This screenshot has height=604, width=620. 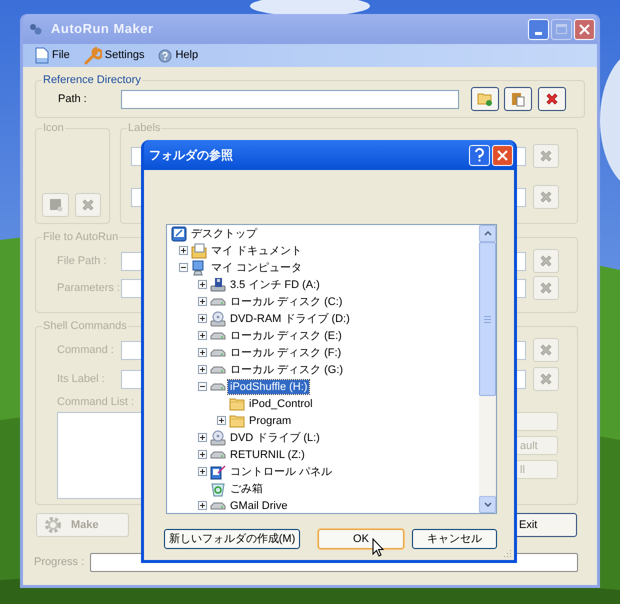 I want to click on field-label: Parameters :, so click(x=89, y=288).